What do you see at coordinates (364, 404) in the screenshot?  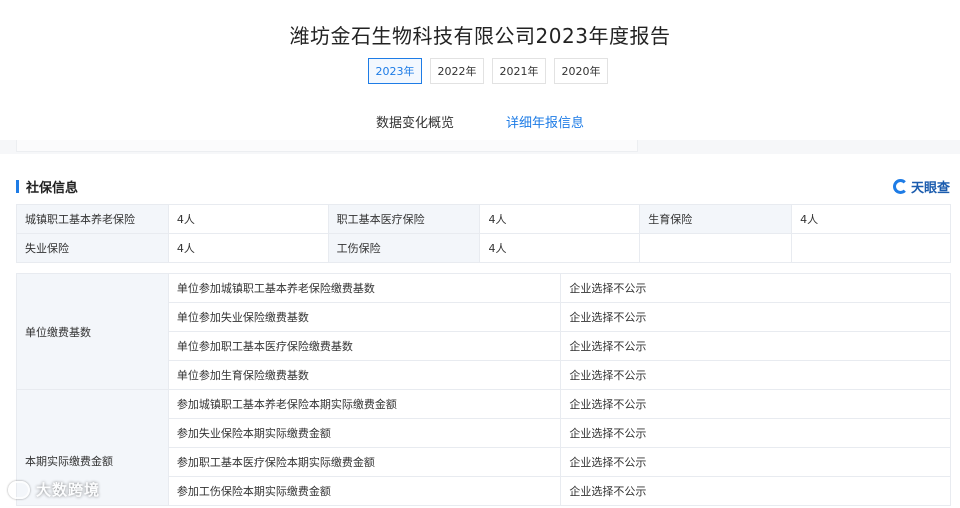 I see `item-label: 参加城镇职工基本养老保险本期实际缴费金额` at bounding box center [364, 404].